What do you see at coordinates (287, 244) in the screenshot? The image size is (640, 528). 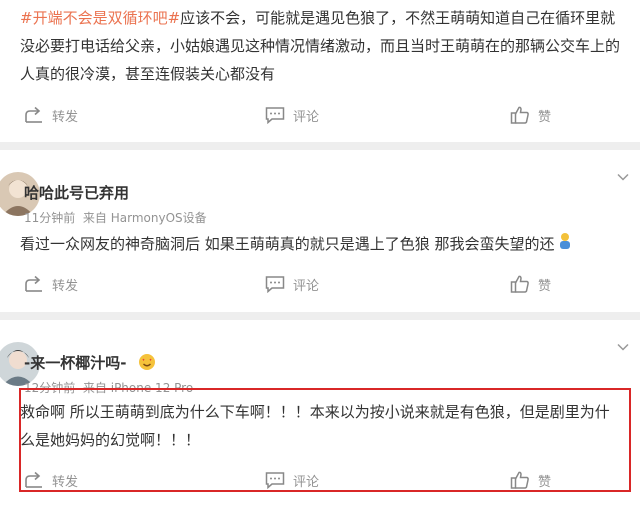 I see `post-body: 看过一众网友的神奇脑洞后 如果王萌萌真的就只是遇上了色狼 那我会蛮失望的还` at bounding box center [287, 244].